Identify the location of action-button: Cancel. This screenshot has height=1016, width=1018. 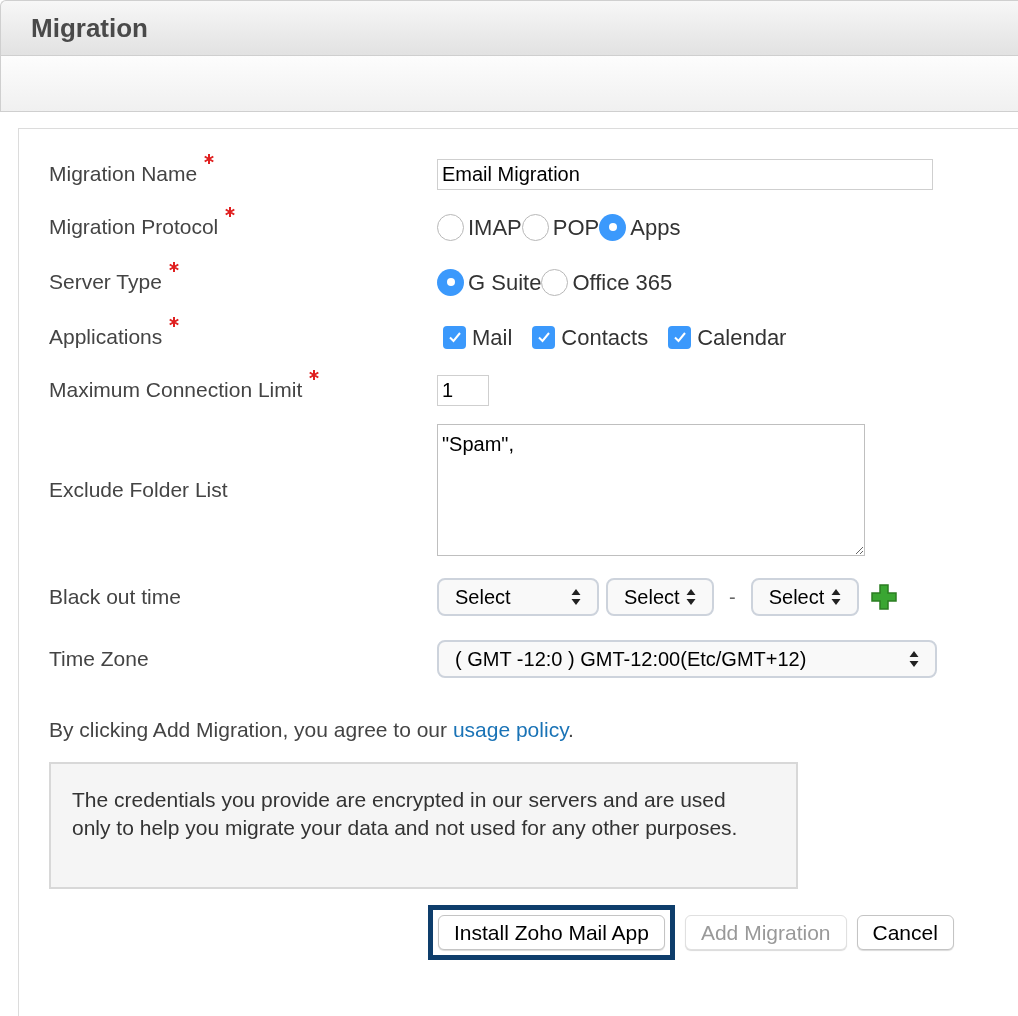
(905, 932).